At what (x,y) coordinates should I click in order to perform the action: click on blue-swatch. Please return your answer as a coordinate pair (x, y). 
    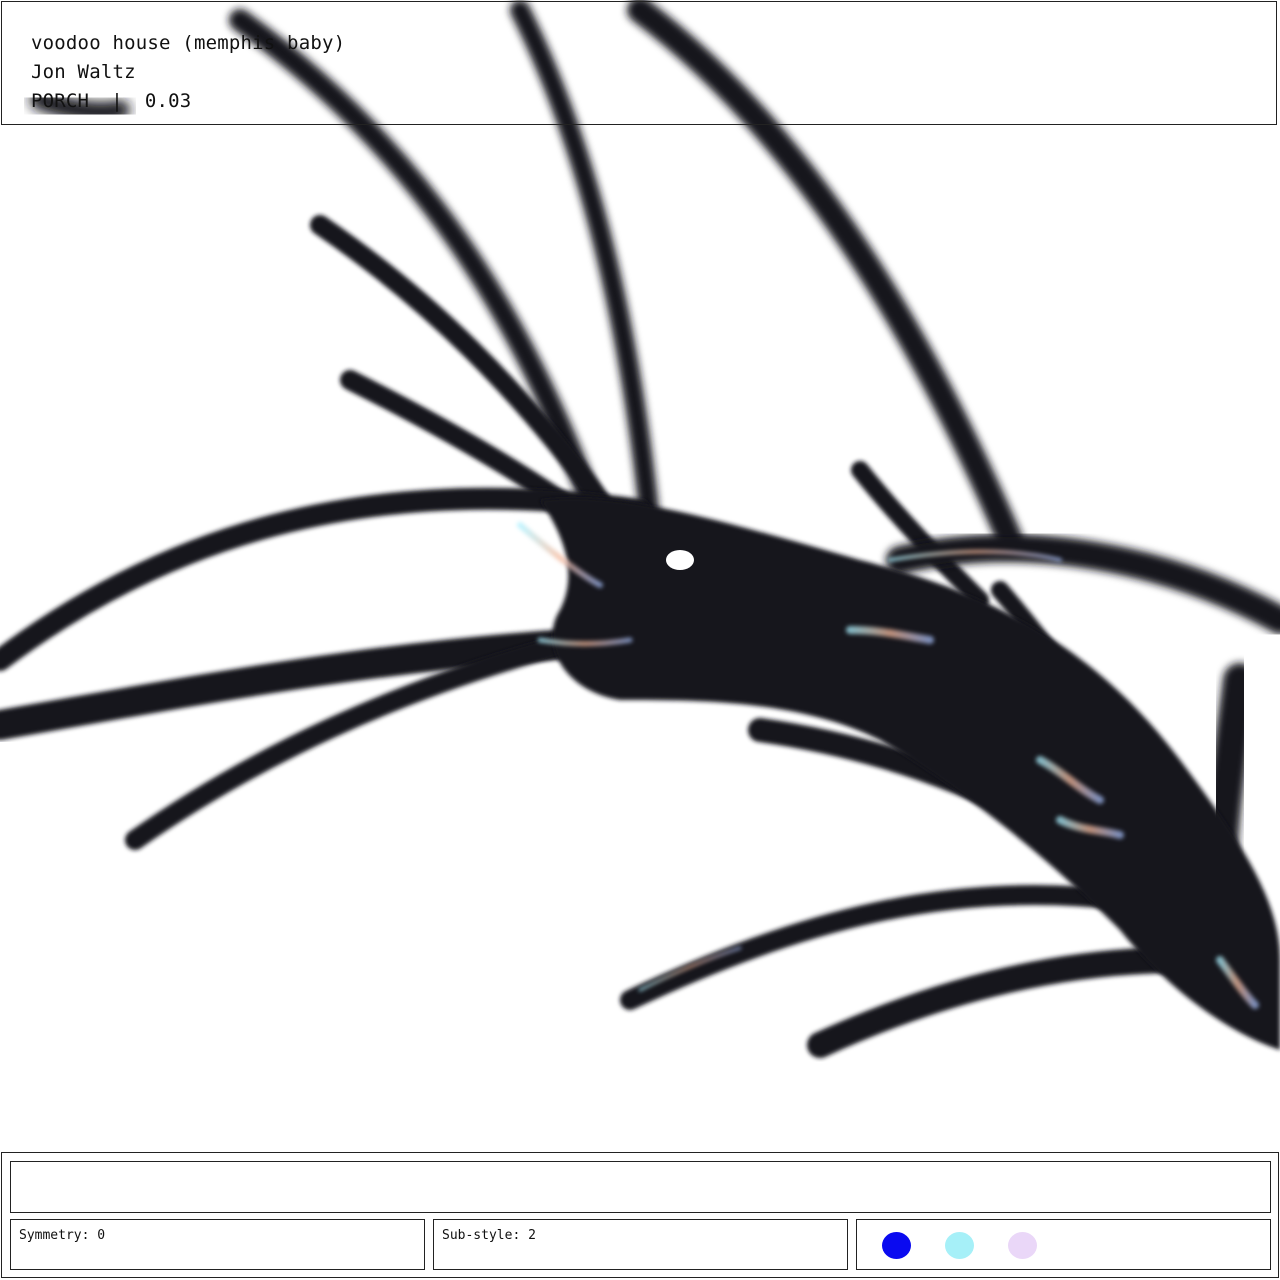
    Looking at the image, I should click on (896, 1245).